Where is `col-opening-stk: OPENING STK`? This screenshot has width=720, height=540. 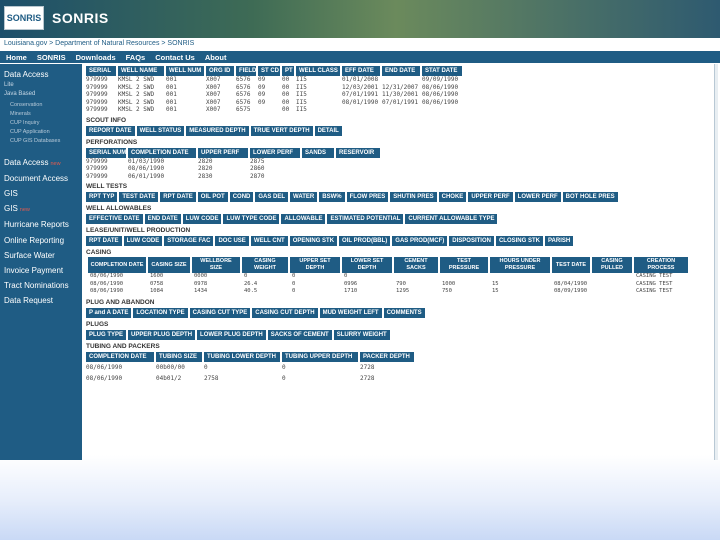 col-opening-stk: OPENING STK is located at coordinates (313, 241).